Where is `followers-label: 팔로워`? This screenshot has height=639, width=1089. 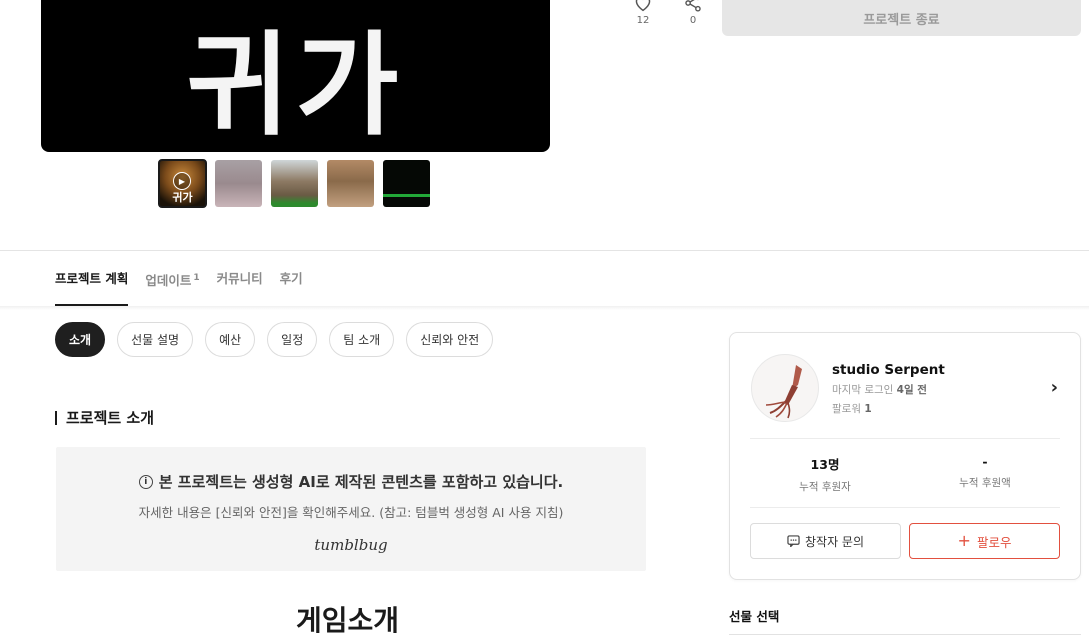 followers-label: 팔로워 is located at coordinates (846, 409).